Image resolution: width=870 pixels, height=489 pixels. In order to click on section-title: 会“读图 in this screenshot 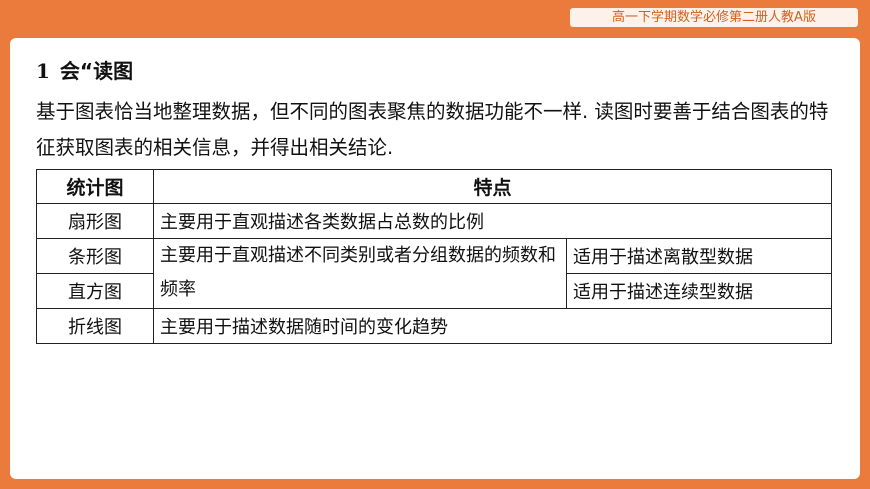, I will do `click(96, 71)`.